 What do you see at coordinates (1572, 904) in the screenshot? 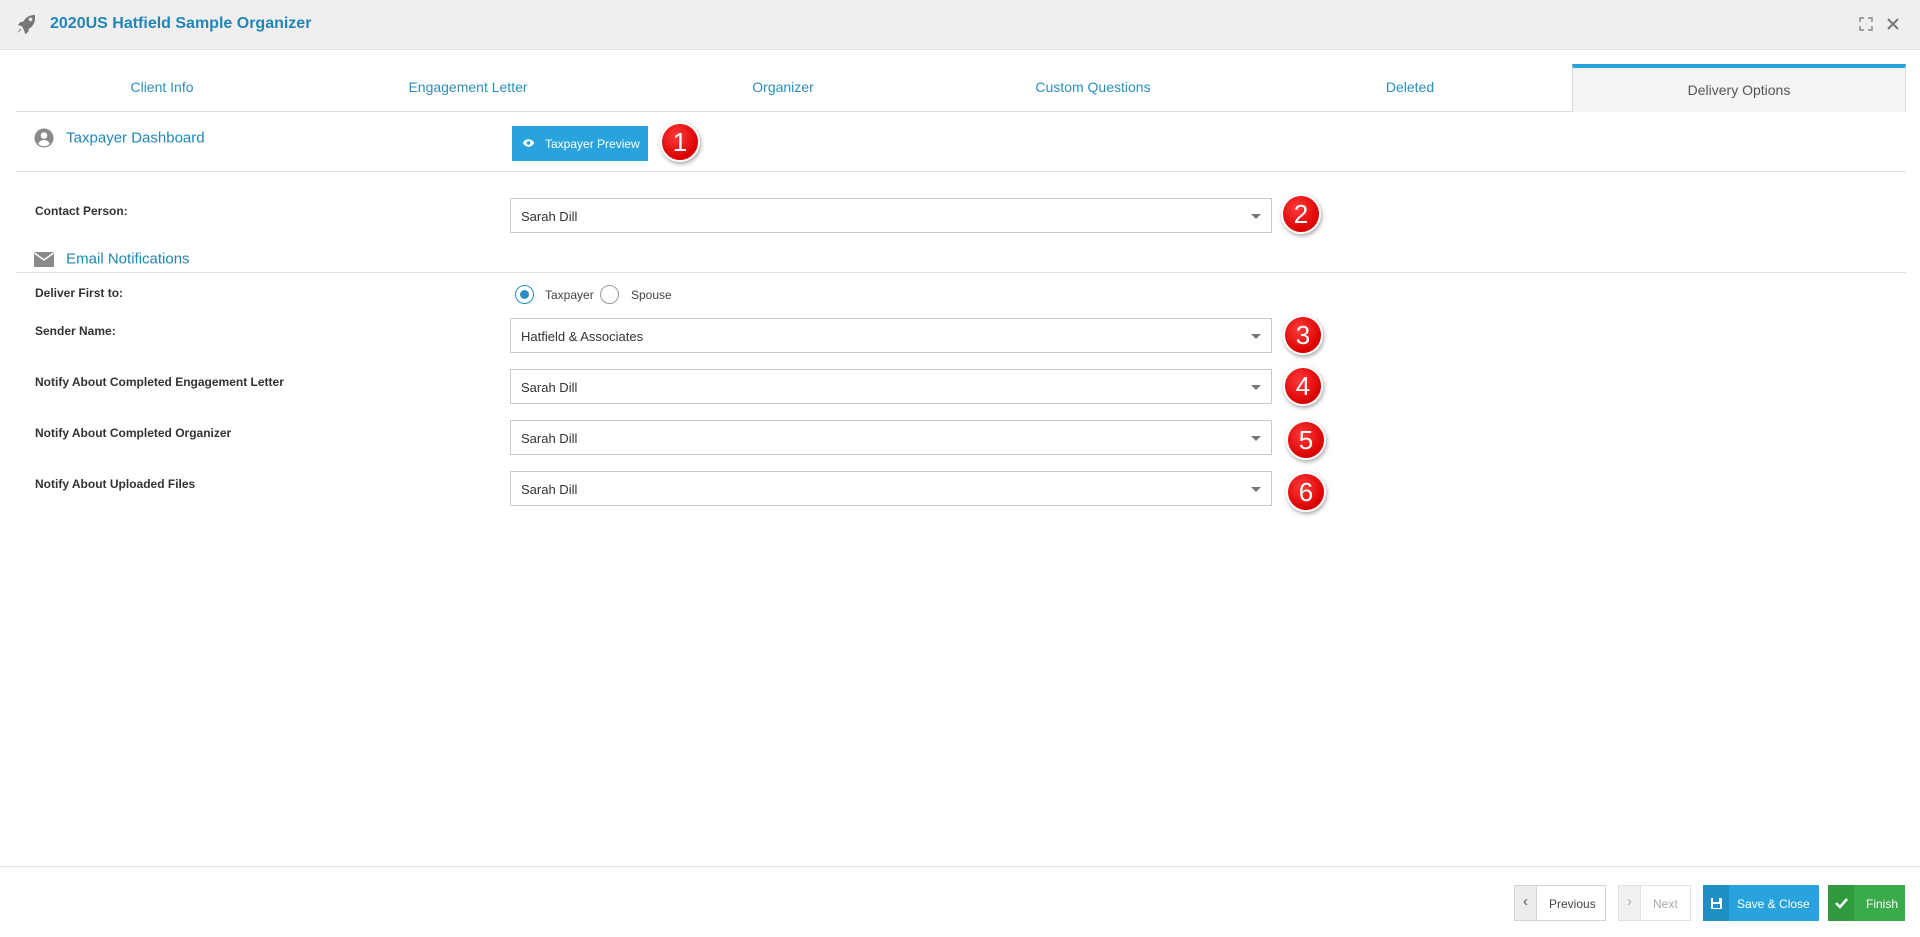
I see `previous-label: Previous` at bounding box center [1572, 904].